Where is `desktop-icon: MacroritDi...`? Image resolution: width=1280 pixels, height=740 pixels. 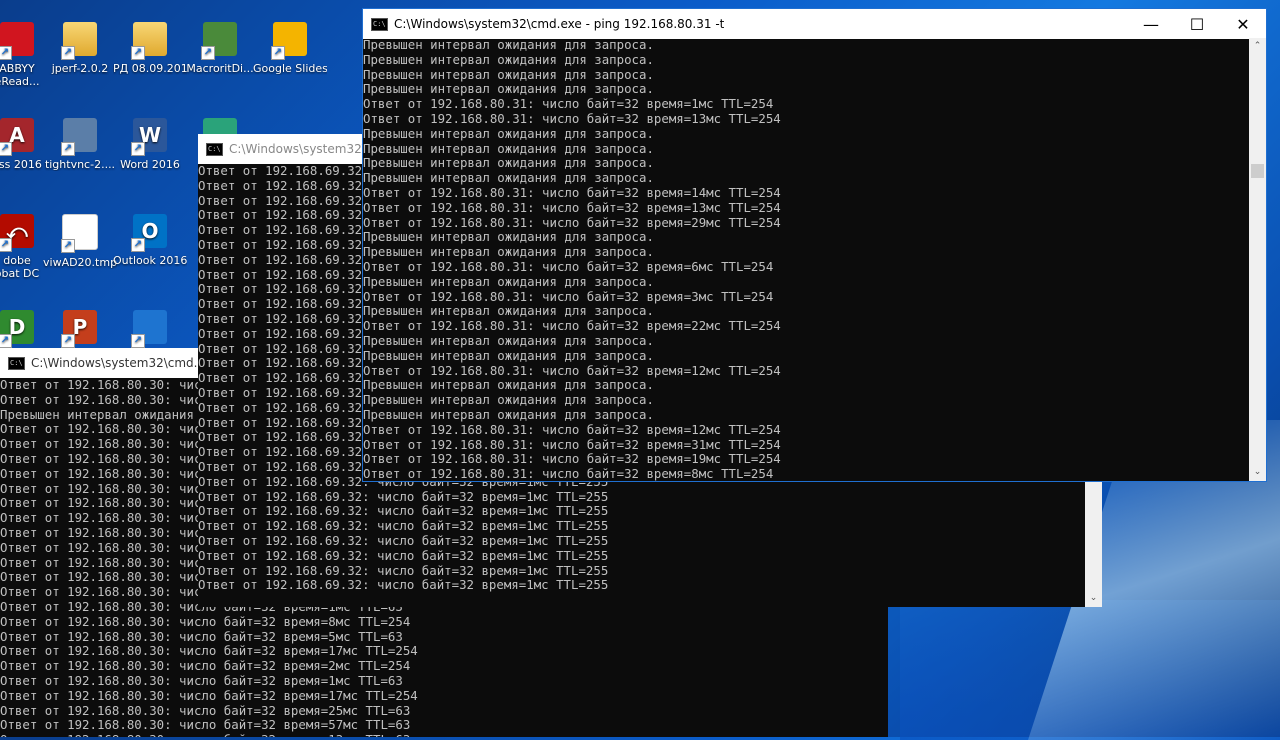 desktop-icon: MacroritDi... is located at coordinates (220, 48).